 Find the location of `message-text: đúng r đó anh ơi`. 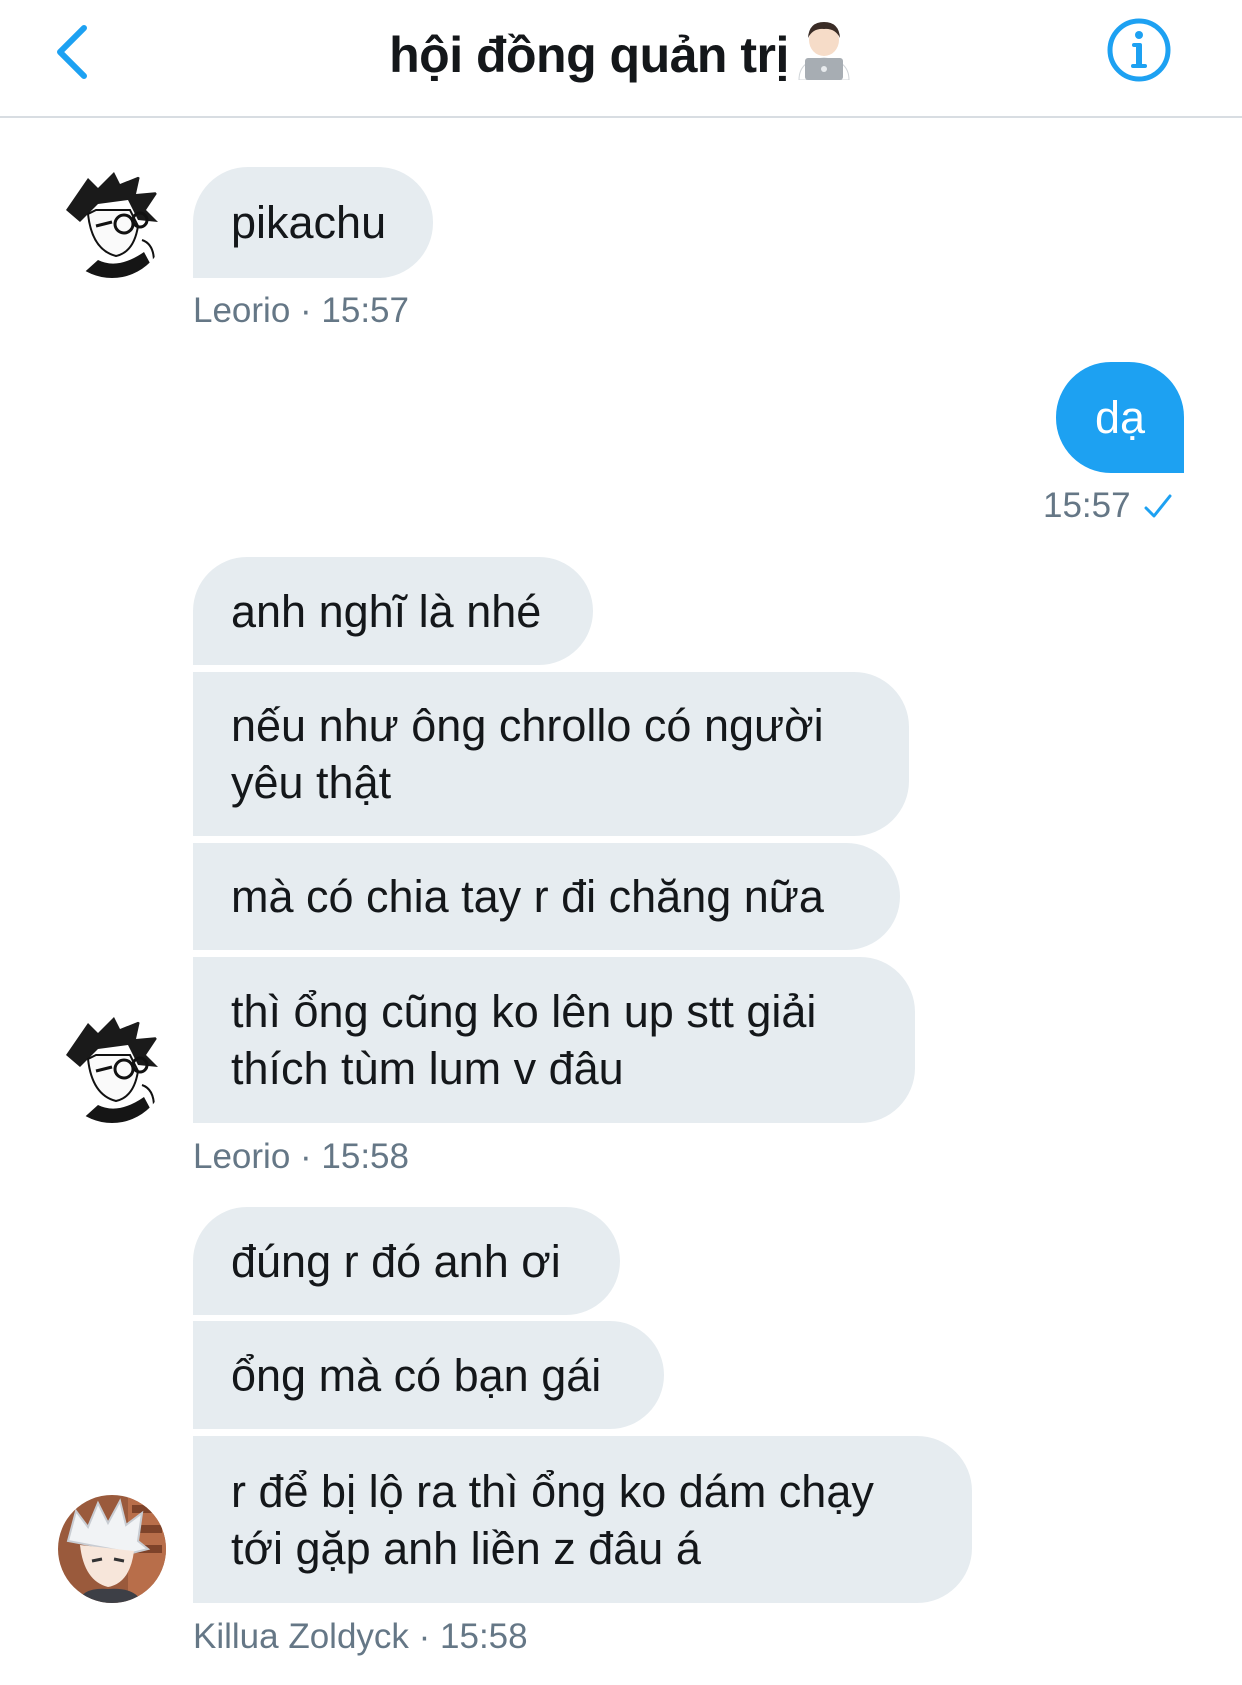

message-text: đúng r đó anh ơi is located at coordinates (396, 1261).